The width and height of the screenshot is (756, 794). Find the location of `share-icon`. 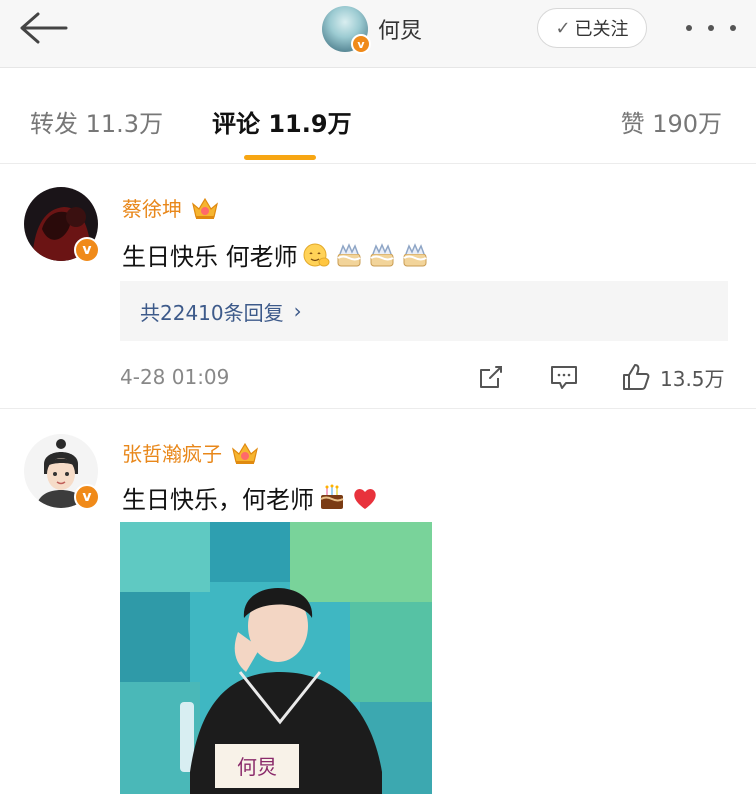

share-icon is located at coordinates (491, 377).